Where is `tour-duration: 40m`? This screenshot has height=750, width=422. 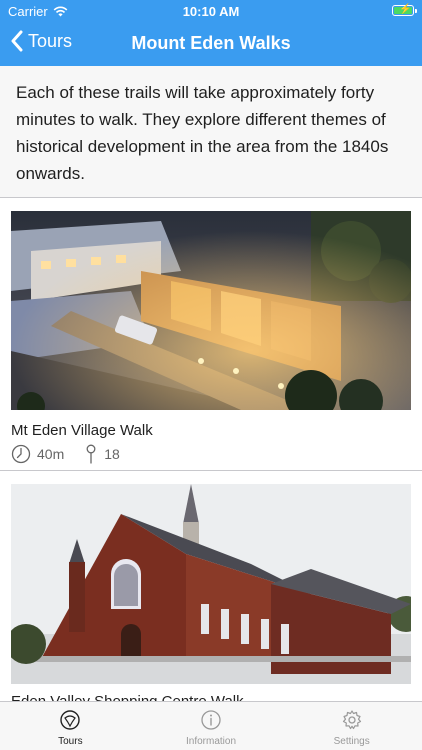 tour-duration: 40m is located at coordinates (51, 454).